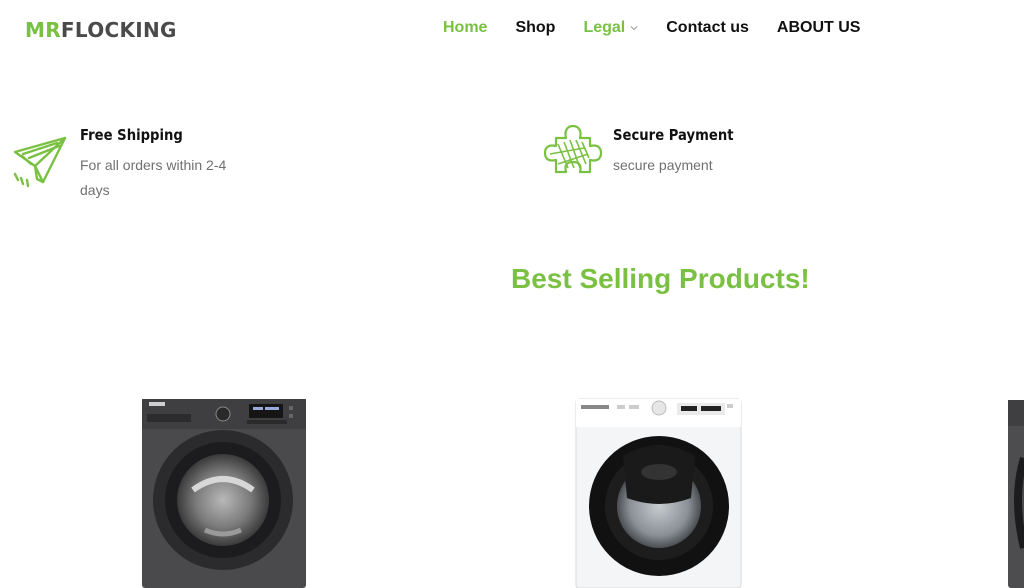 Image resolution: width=1024 pixels, height=588 pixels. What do you see at coordinates (660, 278) in the screenshot?
I see `section-title: Best Selling Products!` at bounding box center [660, 278].